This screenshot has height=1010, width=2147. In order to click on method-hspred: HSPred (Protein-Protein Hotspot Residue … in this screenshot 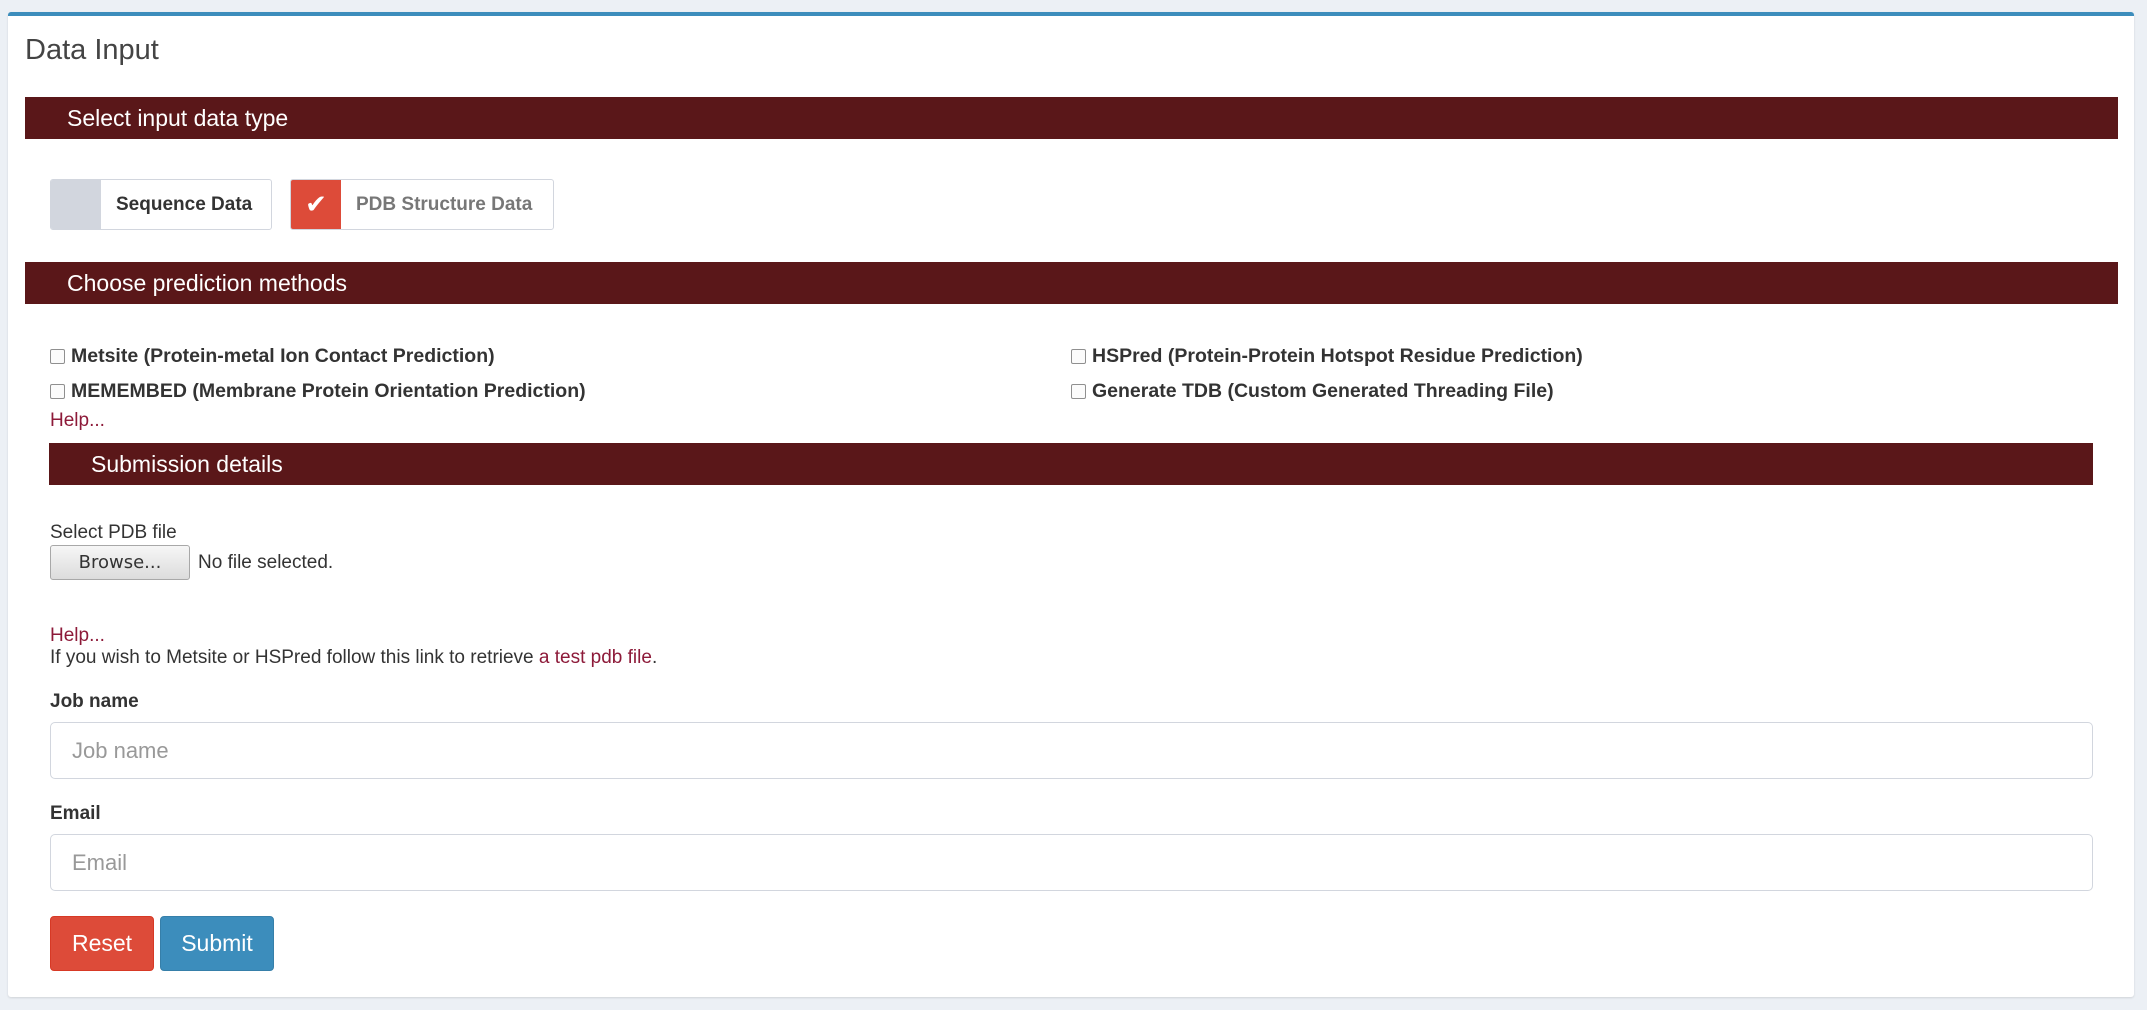, I will do `click(1327, 356)`.